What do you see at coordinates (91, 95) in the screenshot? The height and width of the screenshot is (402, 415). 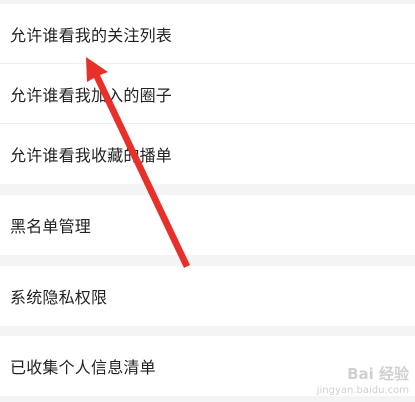 I see `row-label: 允许谁看我加入的圈子` at bounding box center [91, 95].